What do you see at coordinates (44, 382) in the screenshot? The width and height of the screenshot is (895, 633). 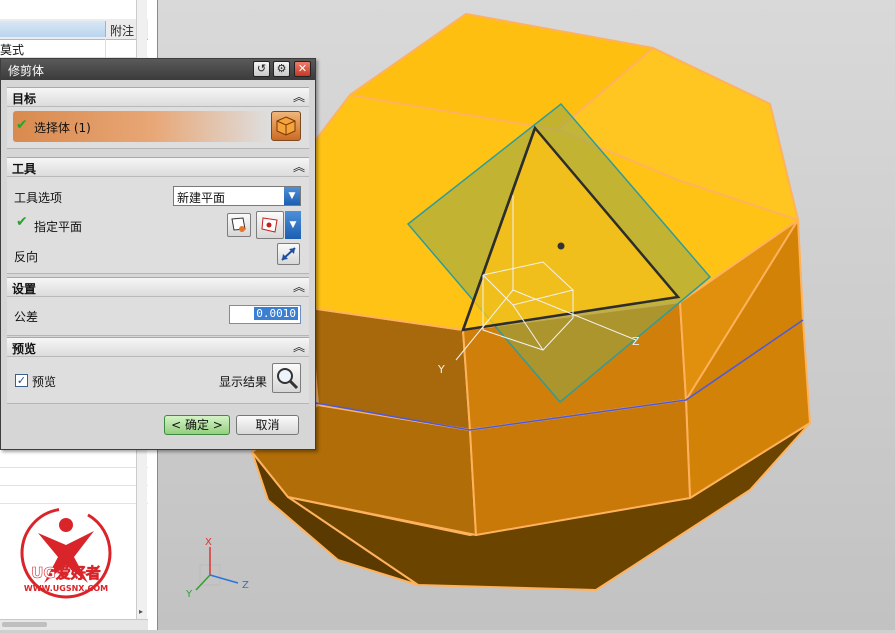 I see `preview-label: 预览` at bounding box center [44, 382].